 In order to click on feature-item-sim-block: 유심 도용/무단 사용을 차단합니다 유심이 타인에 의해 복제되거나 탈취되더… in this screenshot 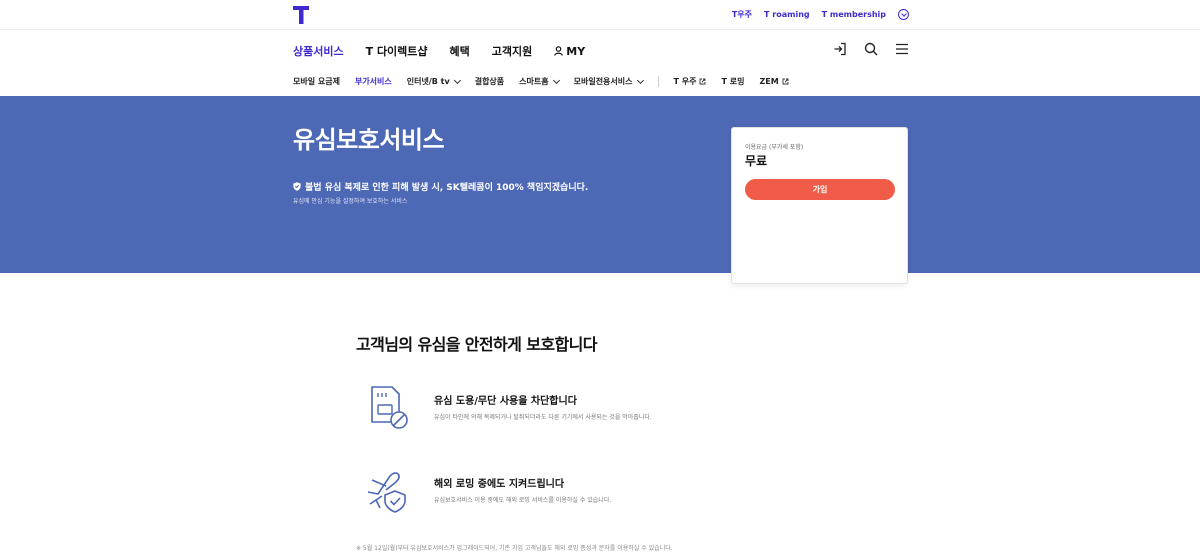, I will do `click(507, 408)`.